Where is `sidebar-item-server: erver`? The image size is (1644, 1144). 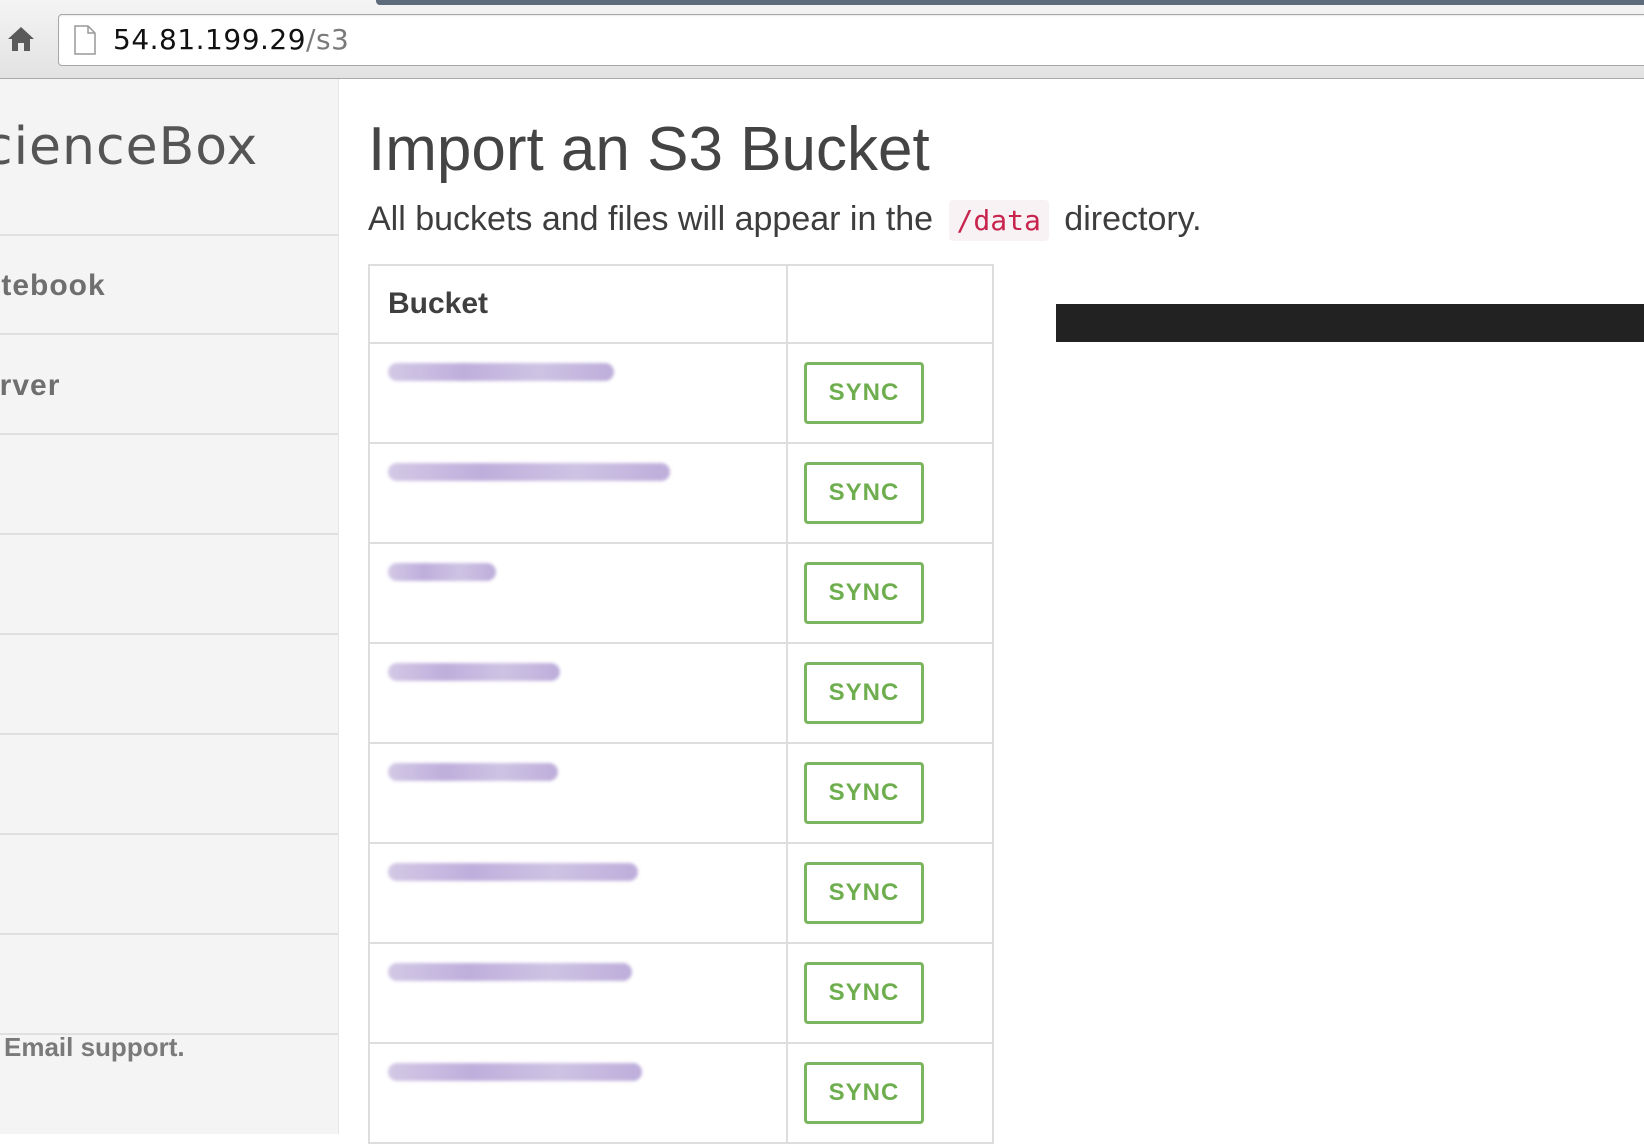 sidebar-item-server: erver is located at coordinates (30, 386).